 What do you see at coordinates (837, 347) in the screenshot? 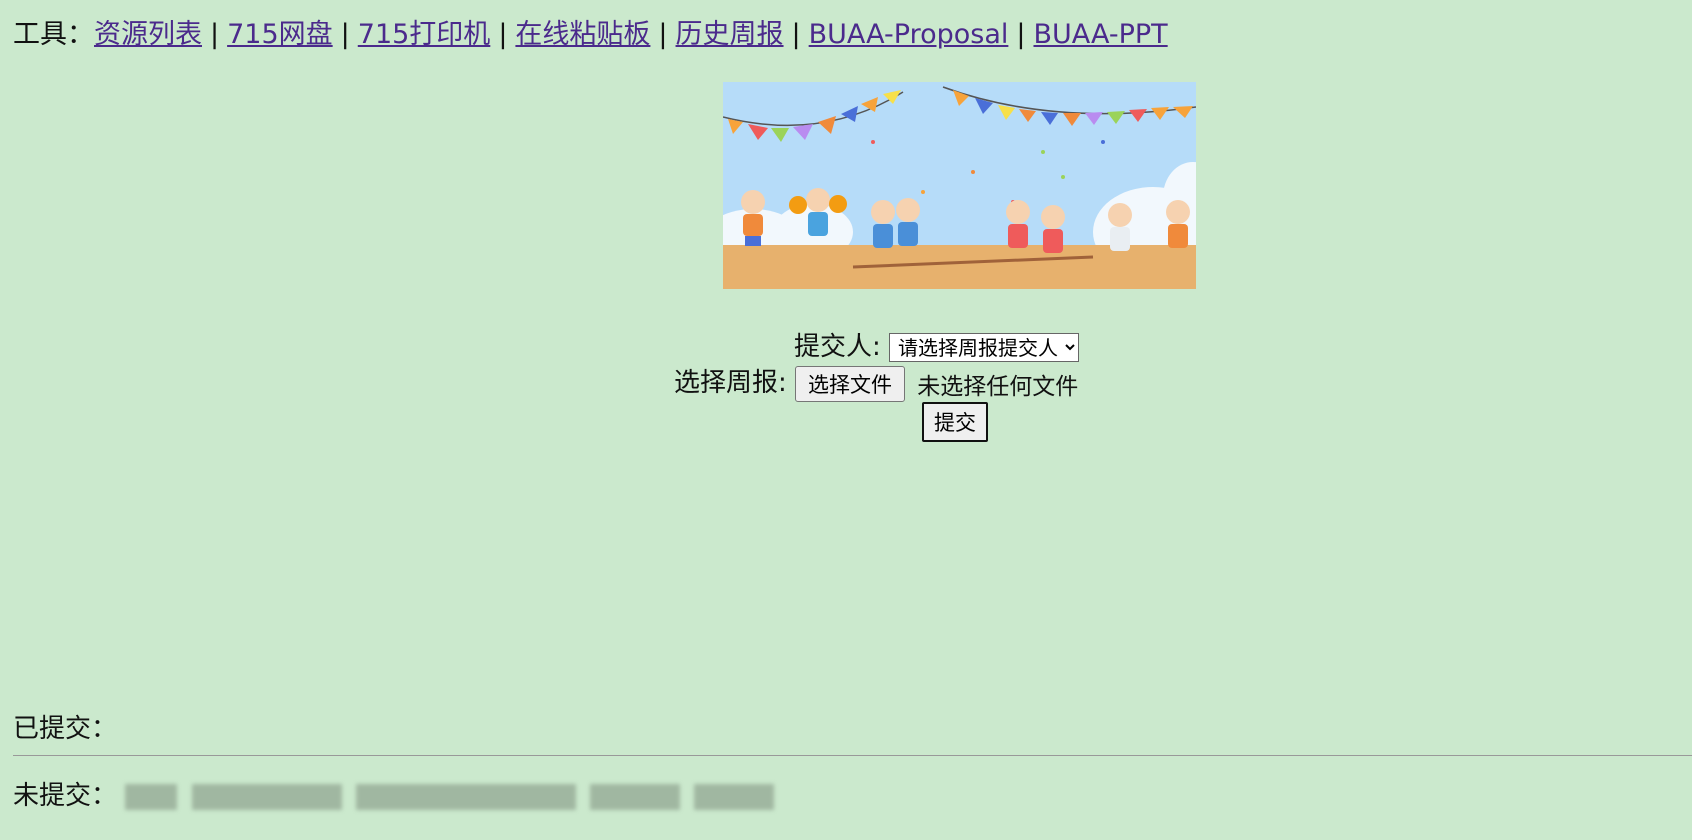
I see `submitter-label: 提交人:` at bounding box center [837, 347].